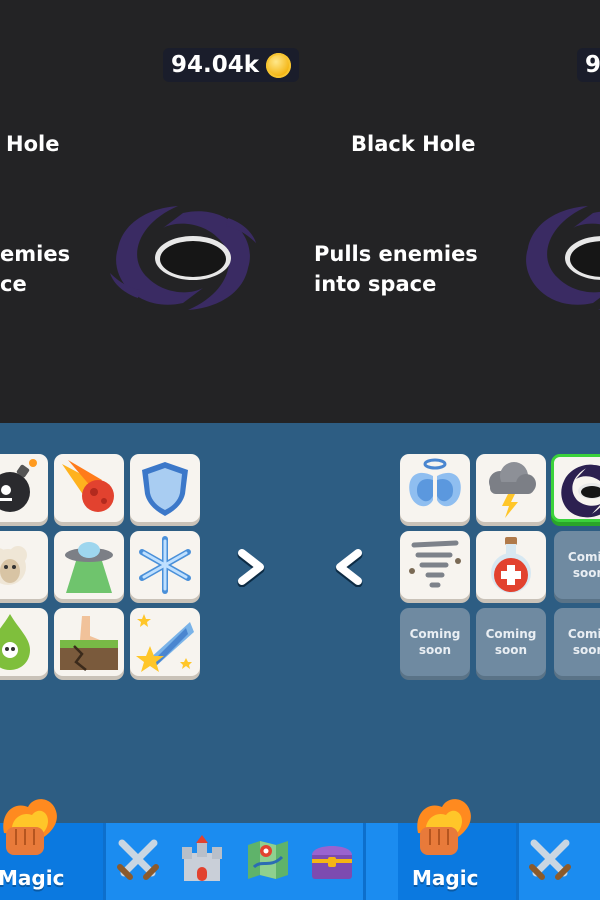 This screenshot has width=600, height=900. I want to click on storm-cloud-icon, so click(512, 490).